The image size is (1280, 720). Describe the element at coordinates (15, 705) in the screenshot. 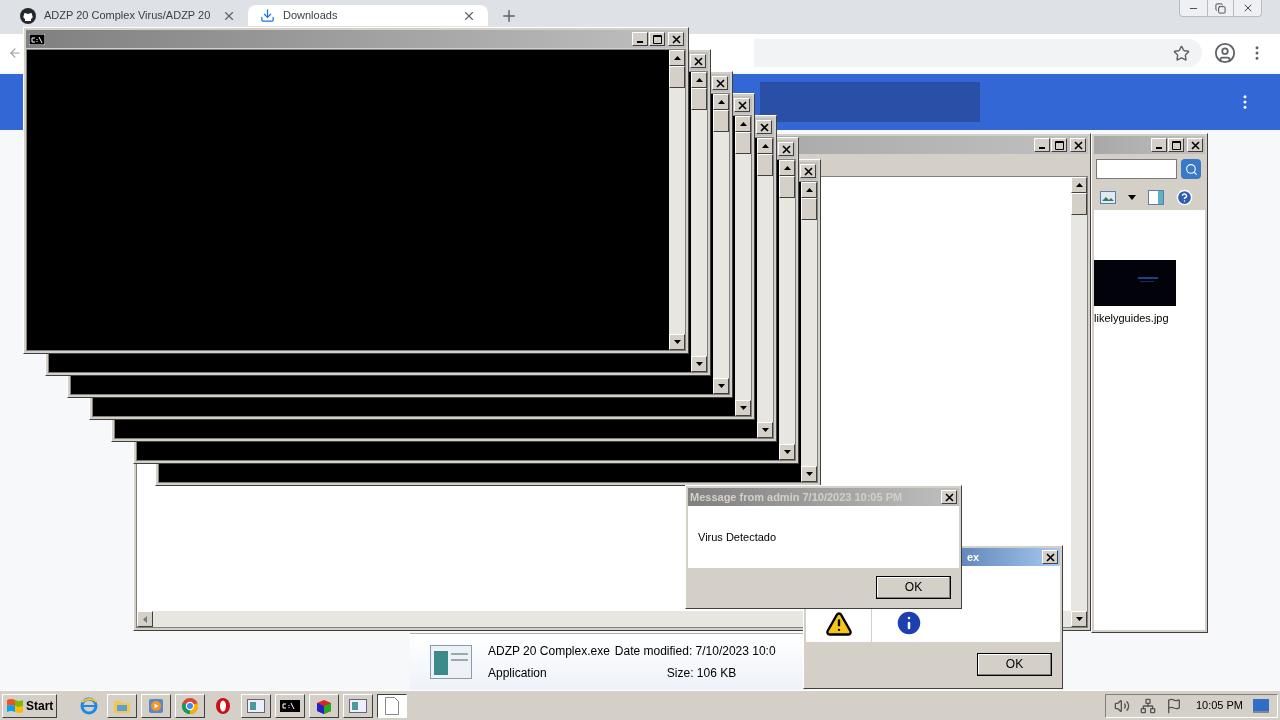

I see `flag-logo-icon` at that location.